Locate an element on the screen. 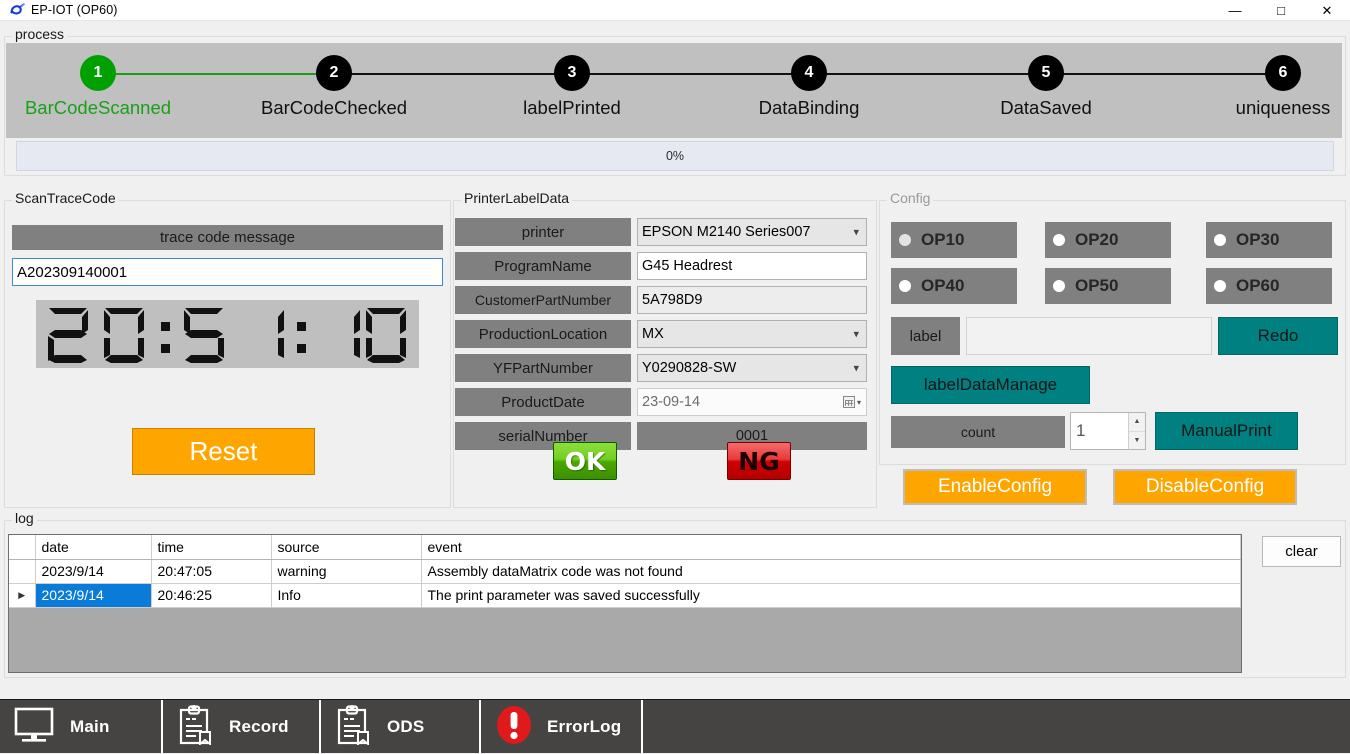 This screenshot has height=754, width=1350. station-option-op50: OP50 is located at coordinates (1108, 286).